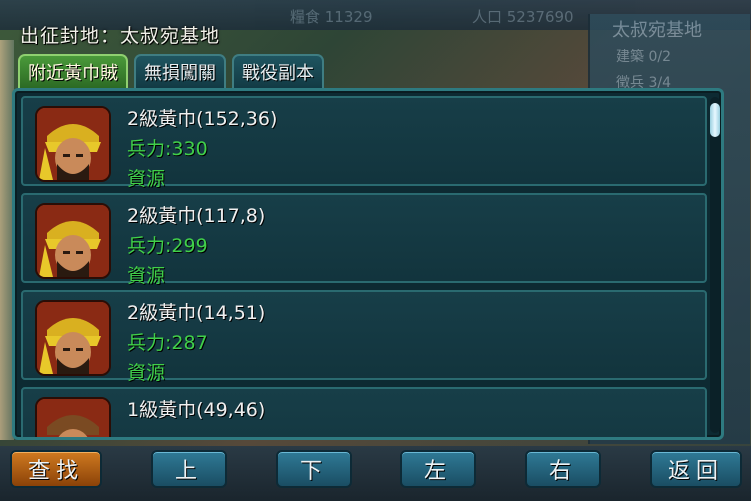  I want to click on left-button: 左, so click(438, 469).